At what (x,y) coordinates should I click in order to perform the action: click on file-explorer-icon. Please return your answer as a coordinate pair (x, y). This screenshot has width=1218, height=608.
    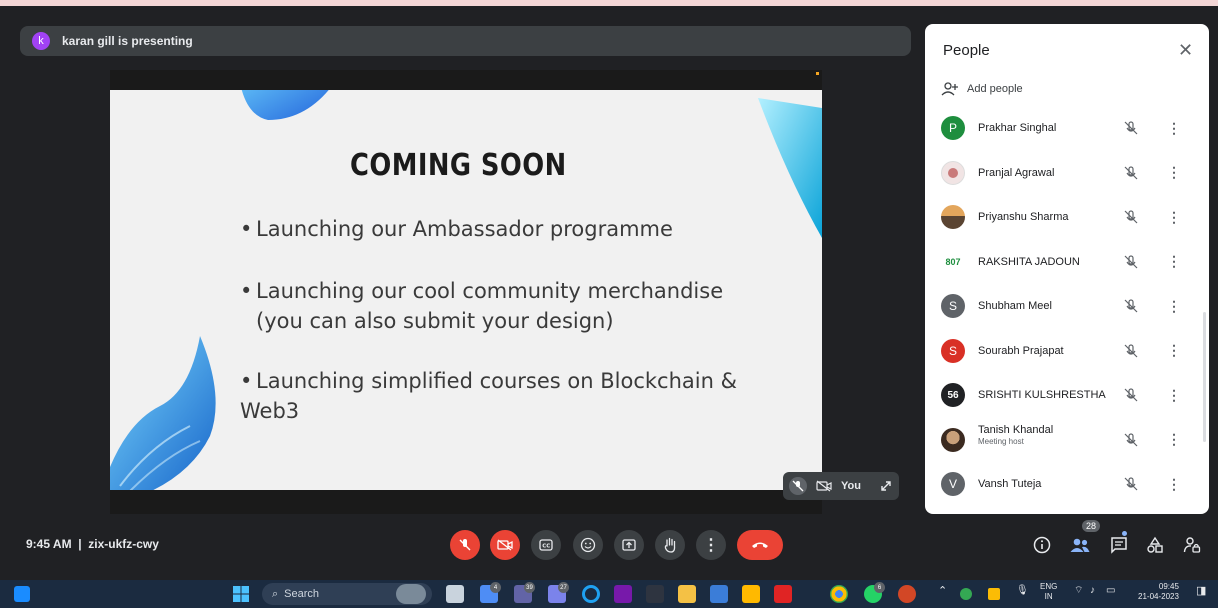
    Looking at the image, I should click on (687, 594).